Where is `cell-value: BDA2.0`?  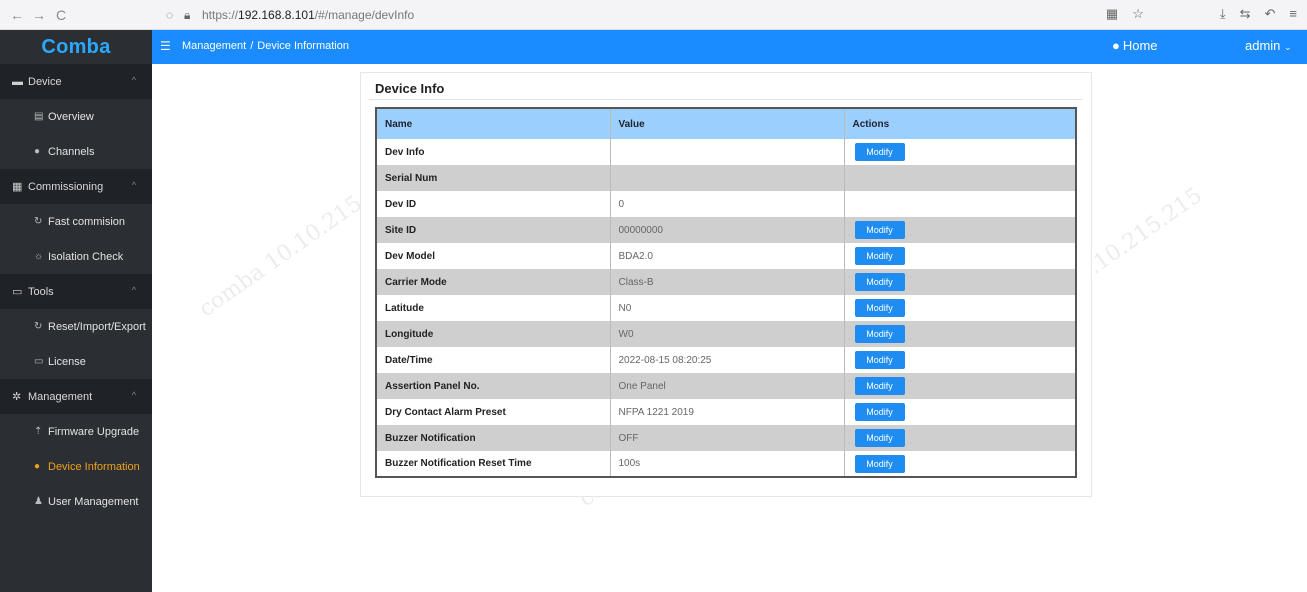 cell-value: BDA2.0 is located at coordinates (727, 256).